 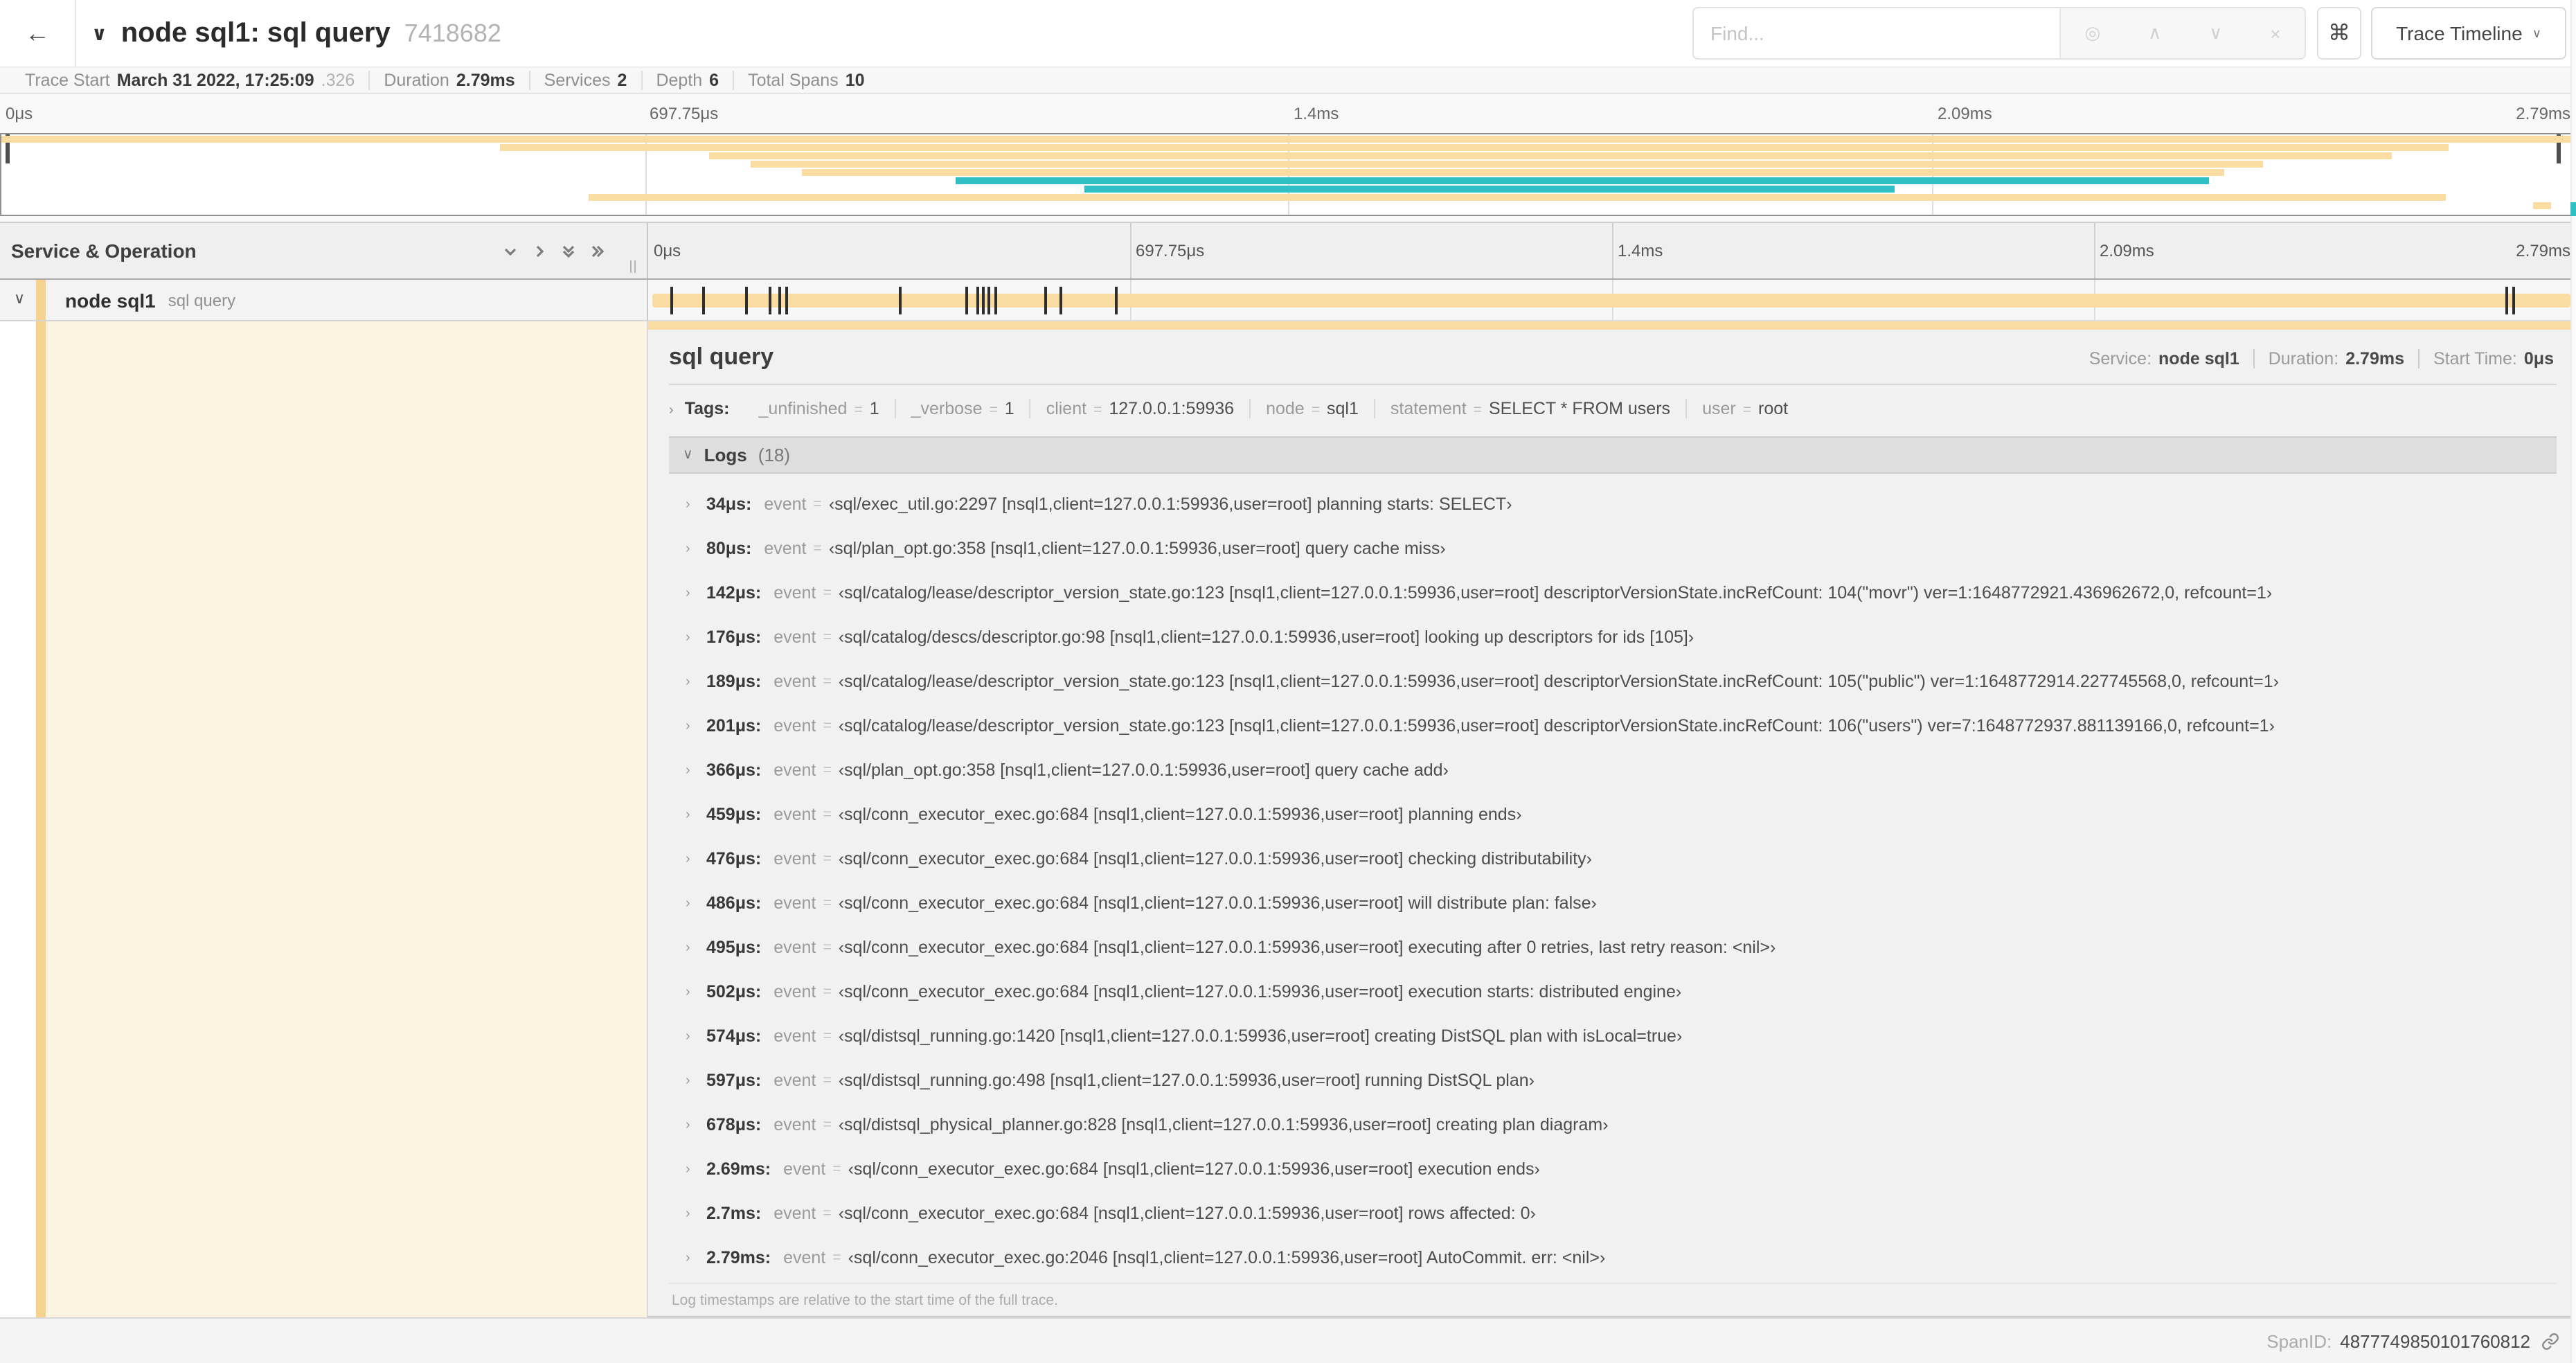 What do you see at coordinates (734, 1125) in the screenshot?
I see `log-timestamp: 678μs:` at bounding box center [734, 1125].